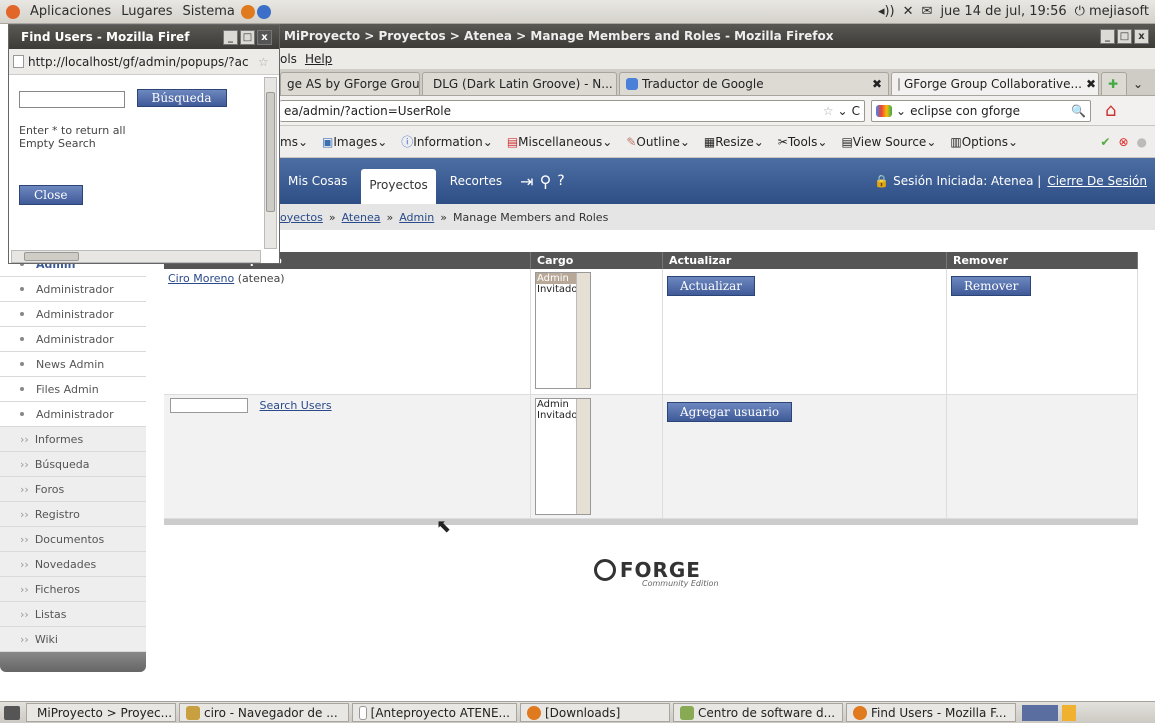 The height and width of the screenshot is (723, 1155). Describe the element at coordinates (230, 37) in the screenshot. I see `popup-minimize-button: _` at that location.